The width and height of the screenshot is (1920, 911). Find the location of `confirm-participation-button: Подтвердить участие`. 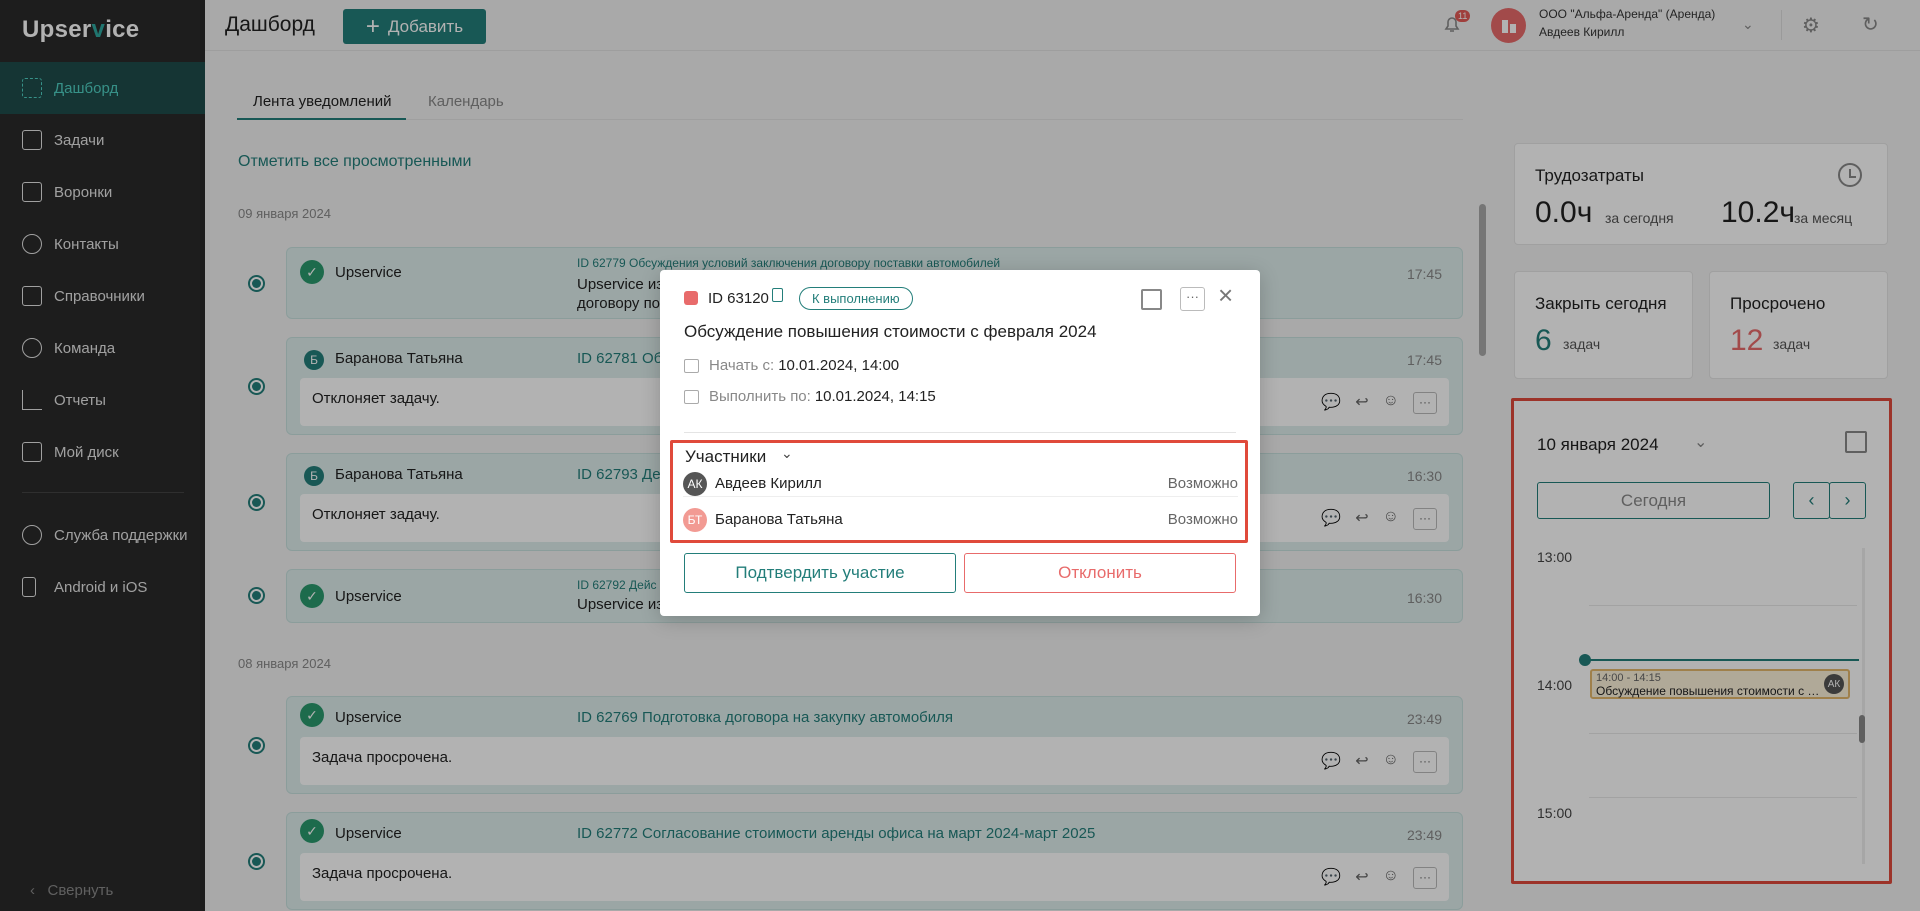

confirm-participation-button: Подтвердить участие is located at coordinates (820, 573).